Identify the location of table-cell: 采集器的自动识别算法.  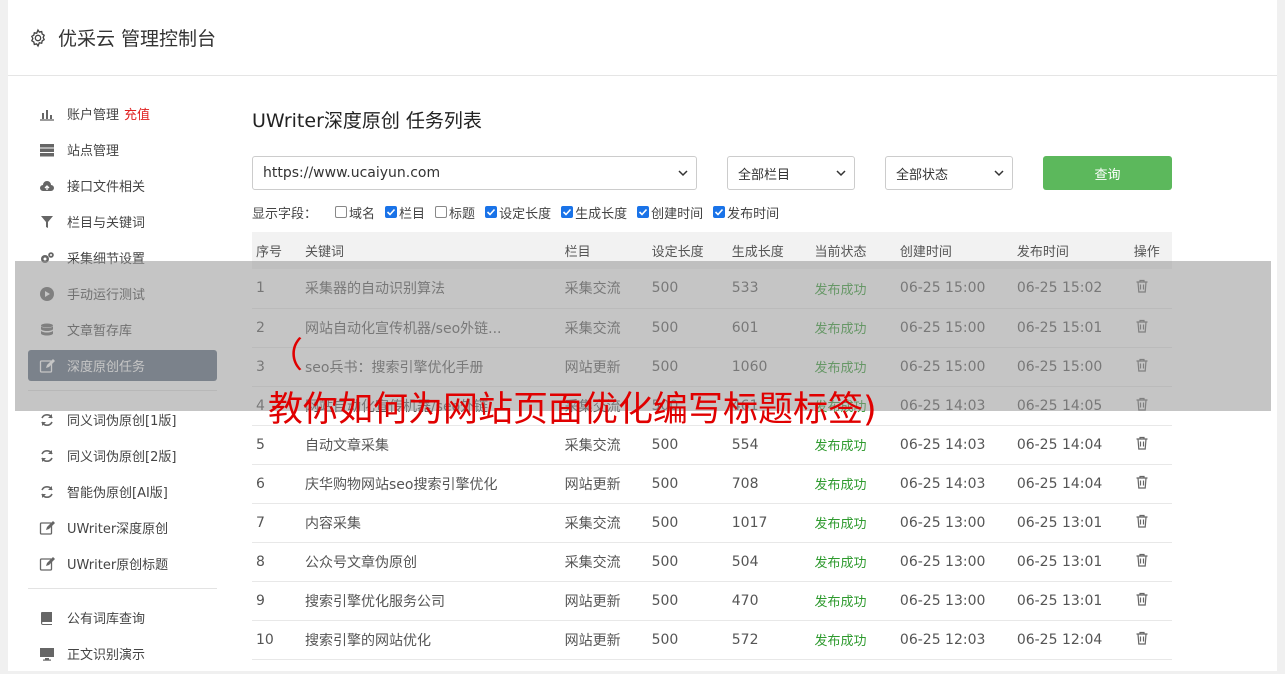
(374, 289).